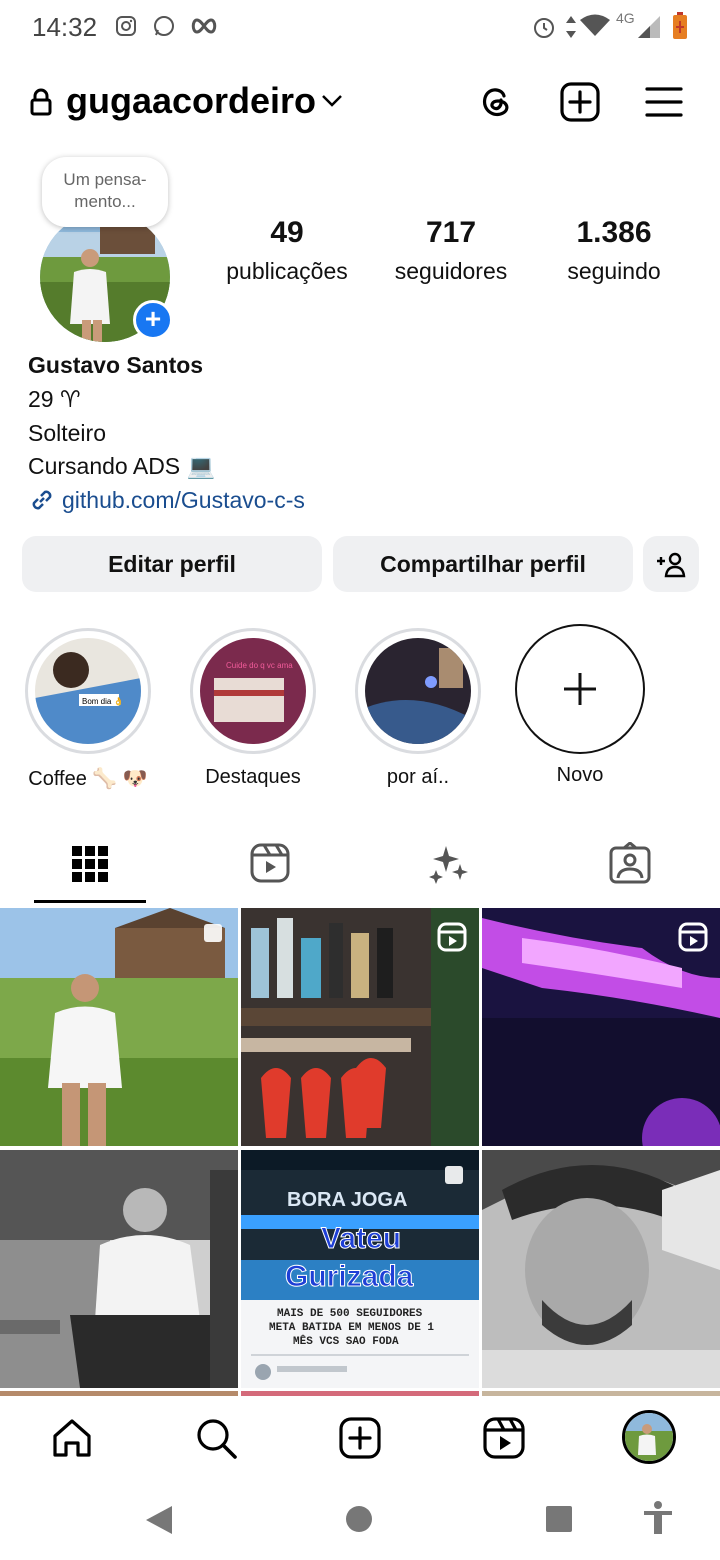 The height and width of the screenshot is (1560, 720). I want to click on search-icon, so click(216, 1438).